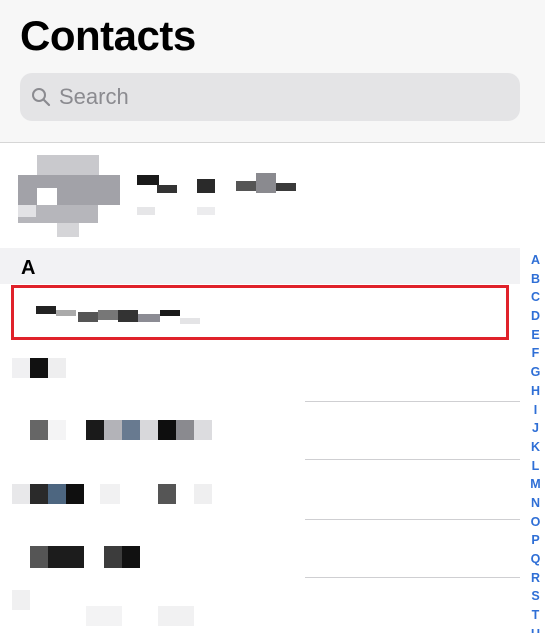  Describe the element at coordinates (536, 466) in the screenshot. I see `index-letter: L` at that location.